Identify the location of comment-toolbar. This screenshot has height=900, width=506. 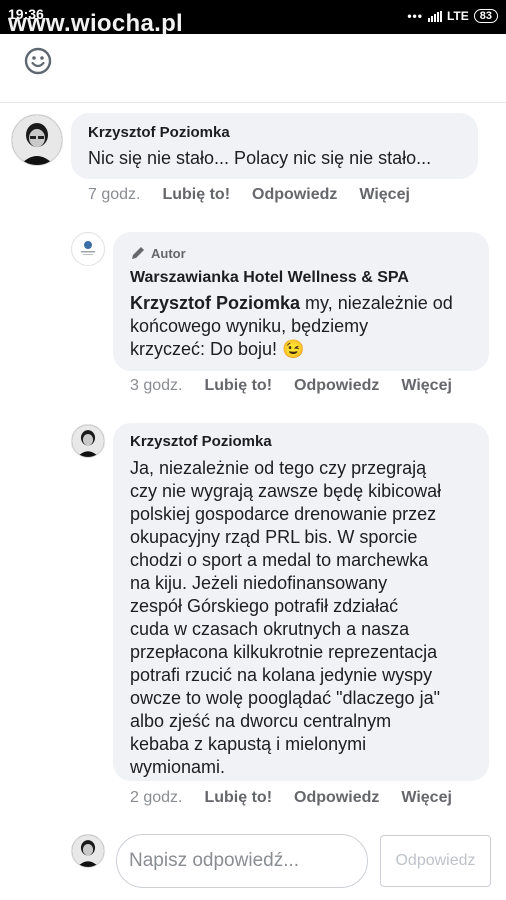
(253, 68).